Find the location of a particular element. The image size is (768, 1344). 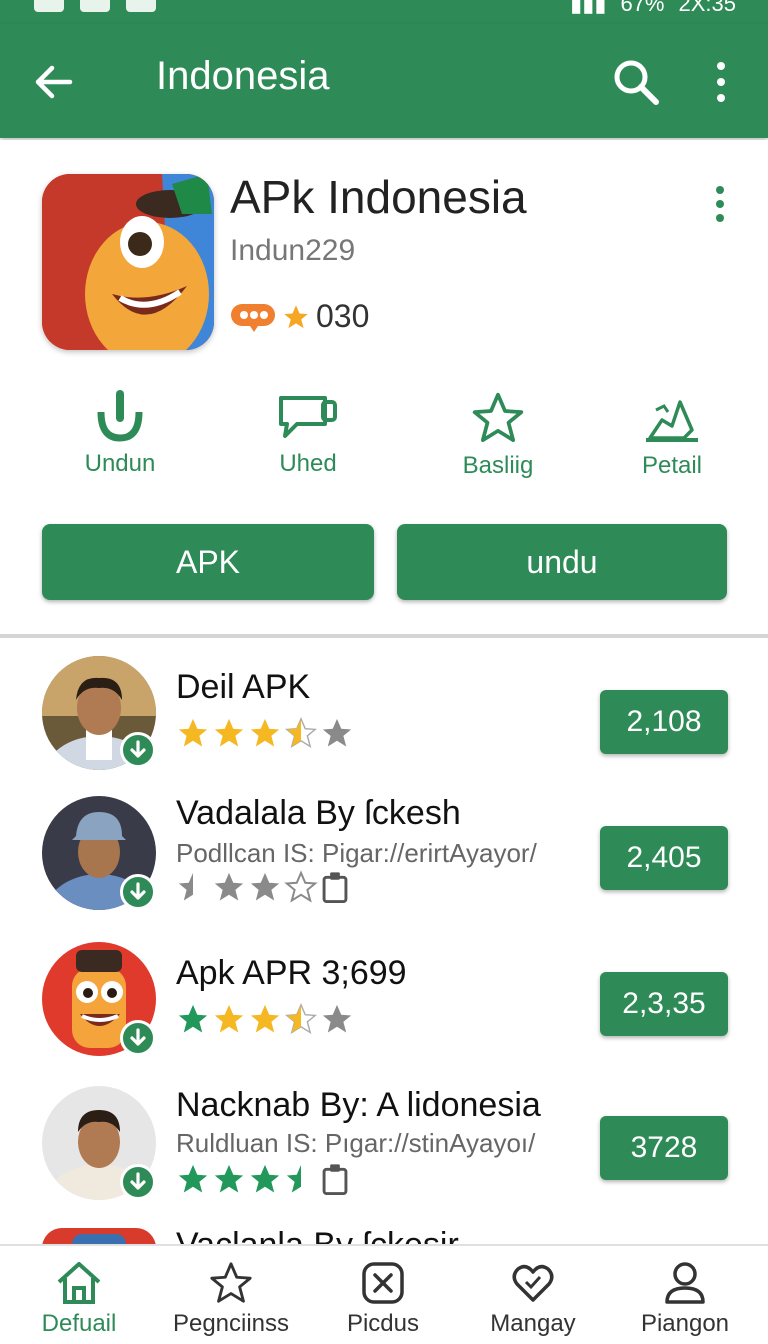

app-bar: Indonesia is located at coordinates (384, 81).